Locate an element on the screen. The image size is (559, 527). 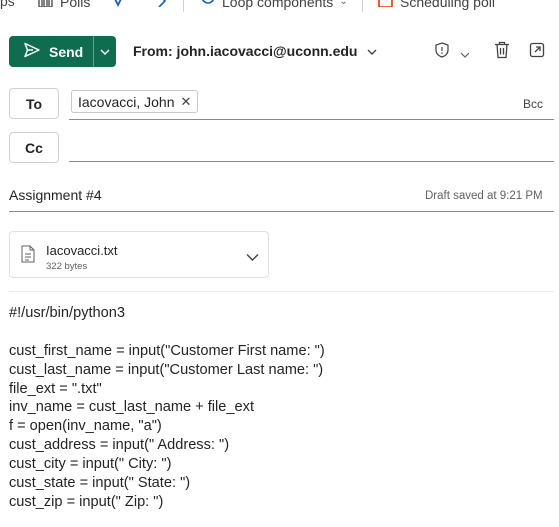
cc-button: Cc is located at coordinates (34, 147).